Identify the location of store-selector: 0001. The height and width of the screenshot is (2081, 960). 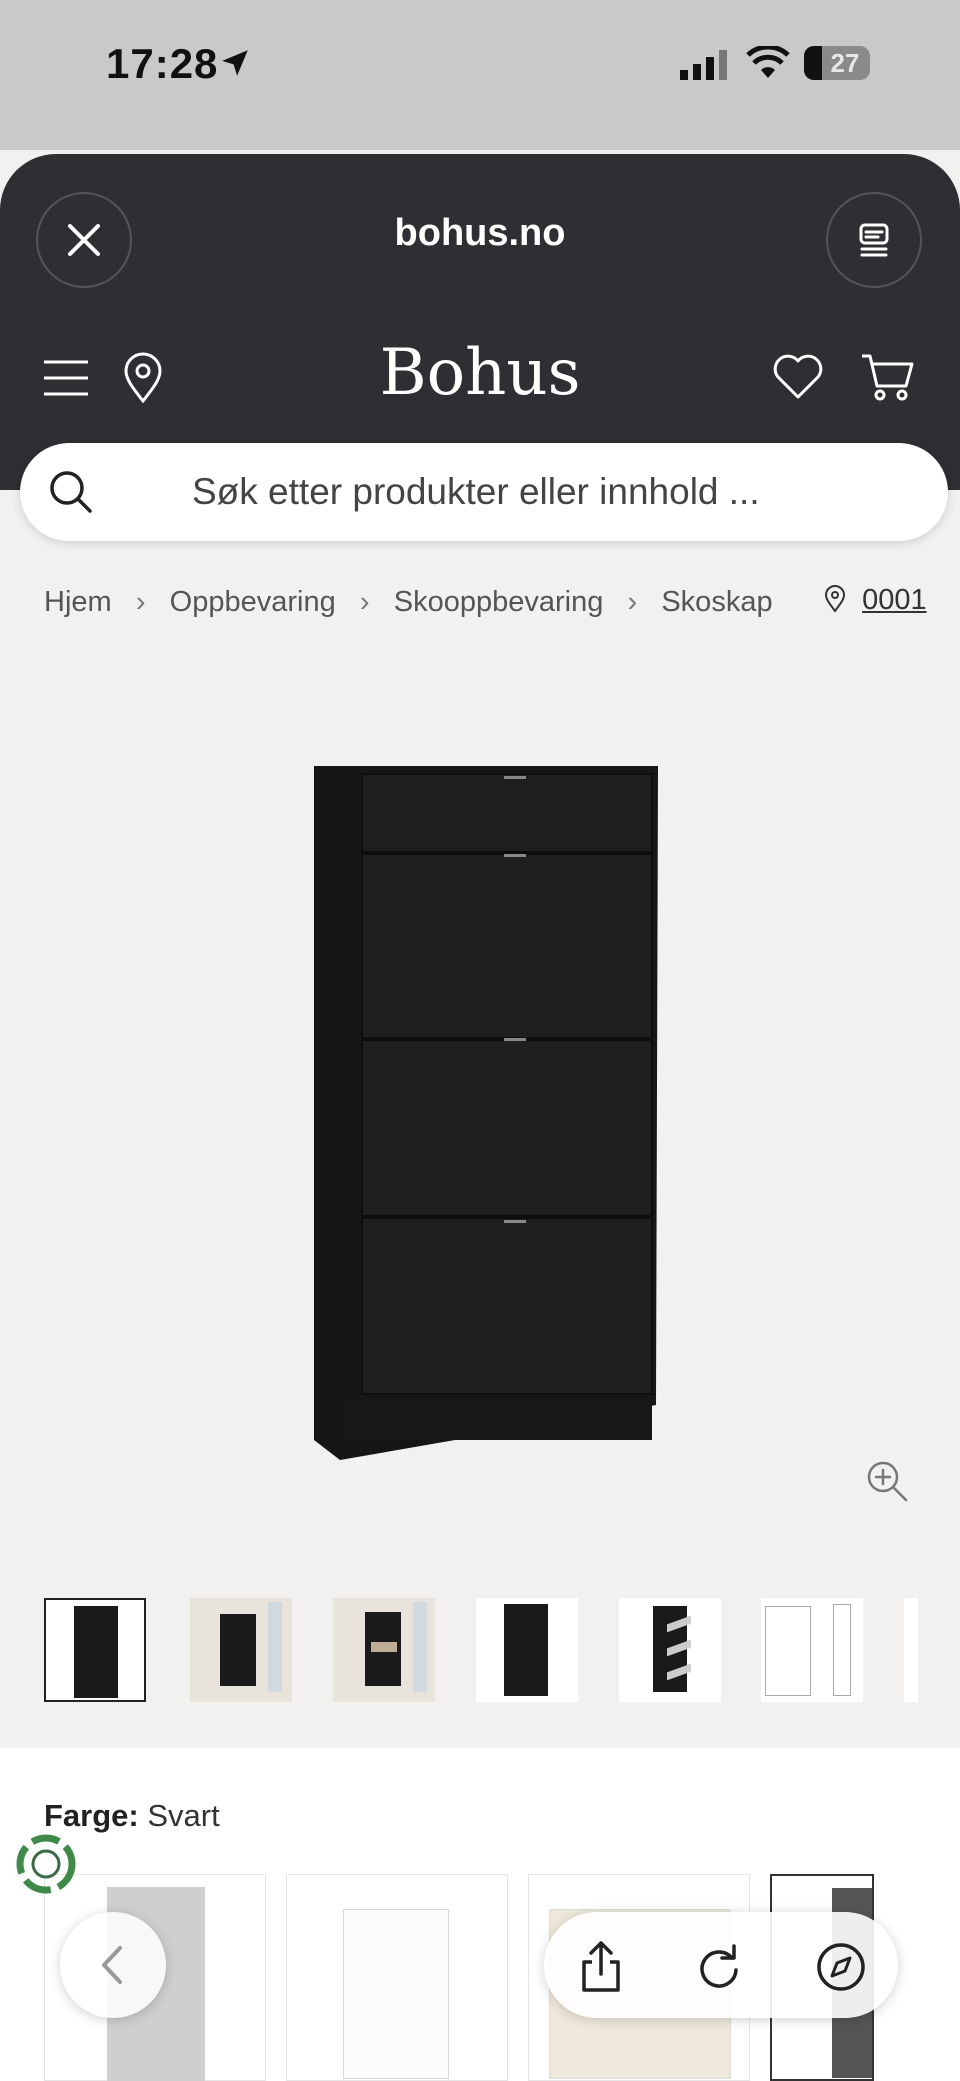
(875, 600).